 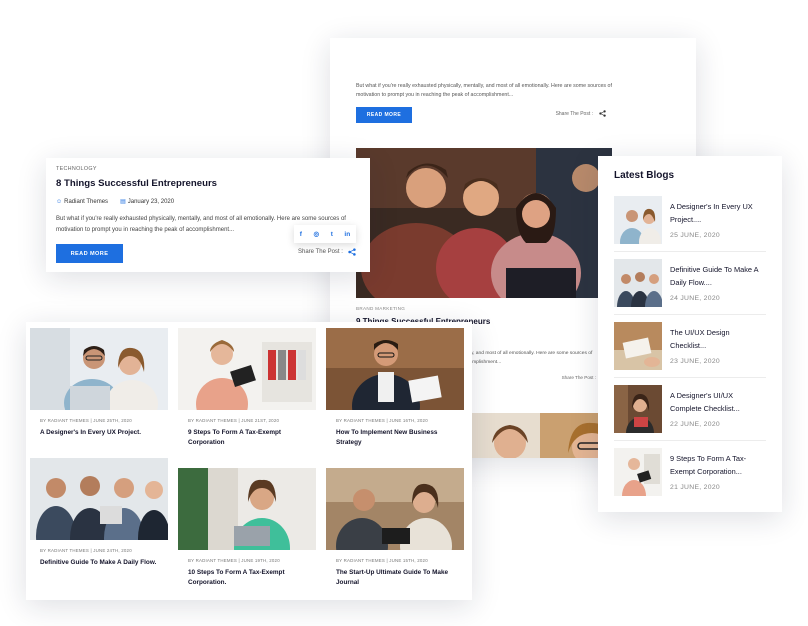 What do you see at coordinates (332, 234) in the screenshot?
I see `twitter-icon: t` at bounding box center [332, 234].